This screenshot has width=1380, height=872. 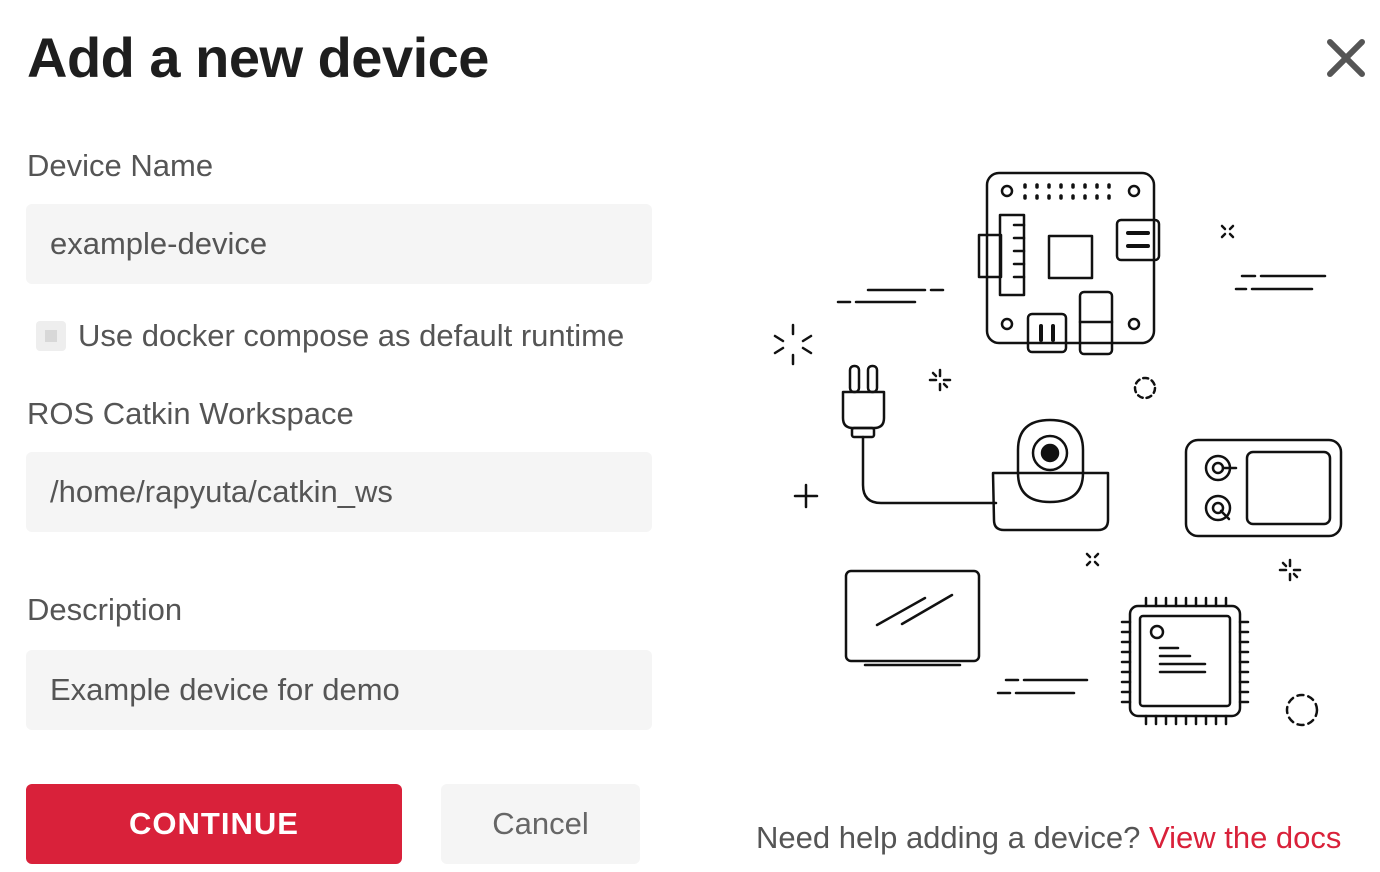 I want to click on help-text: Need help adding a device? View the docs, so click(x=1048, y=838).